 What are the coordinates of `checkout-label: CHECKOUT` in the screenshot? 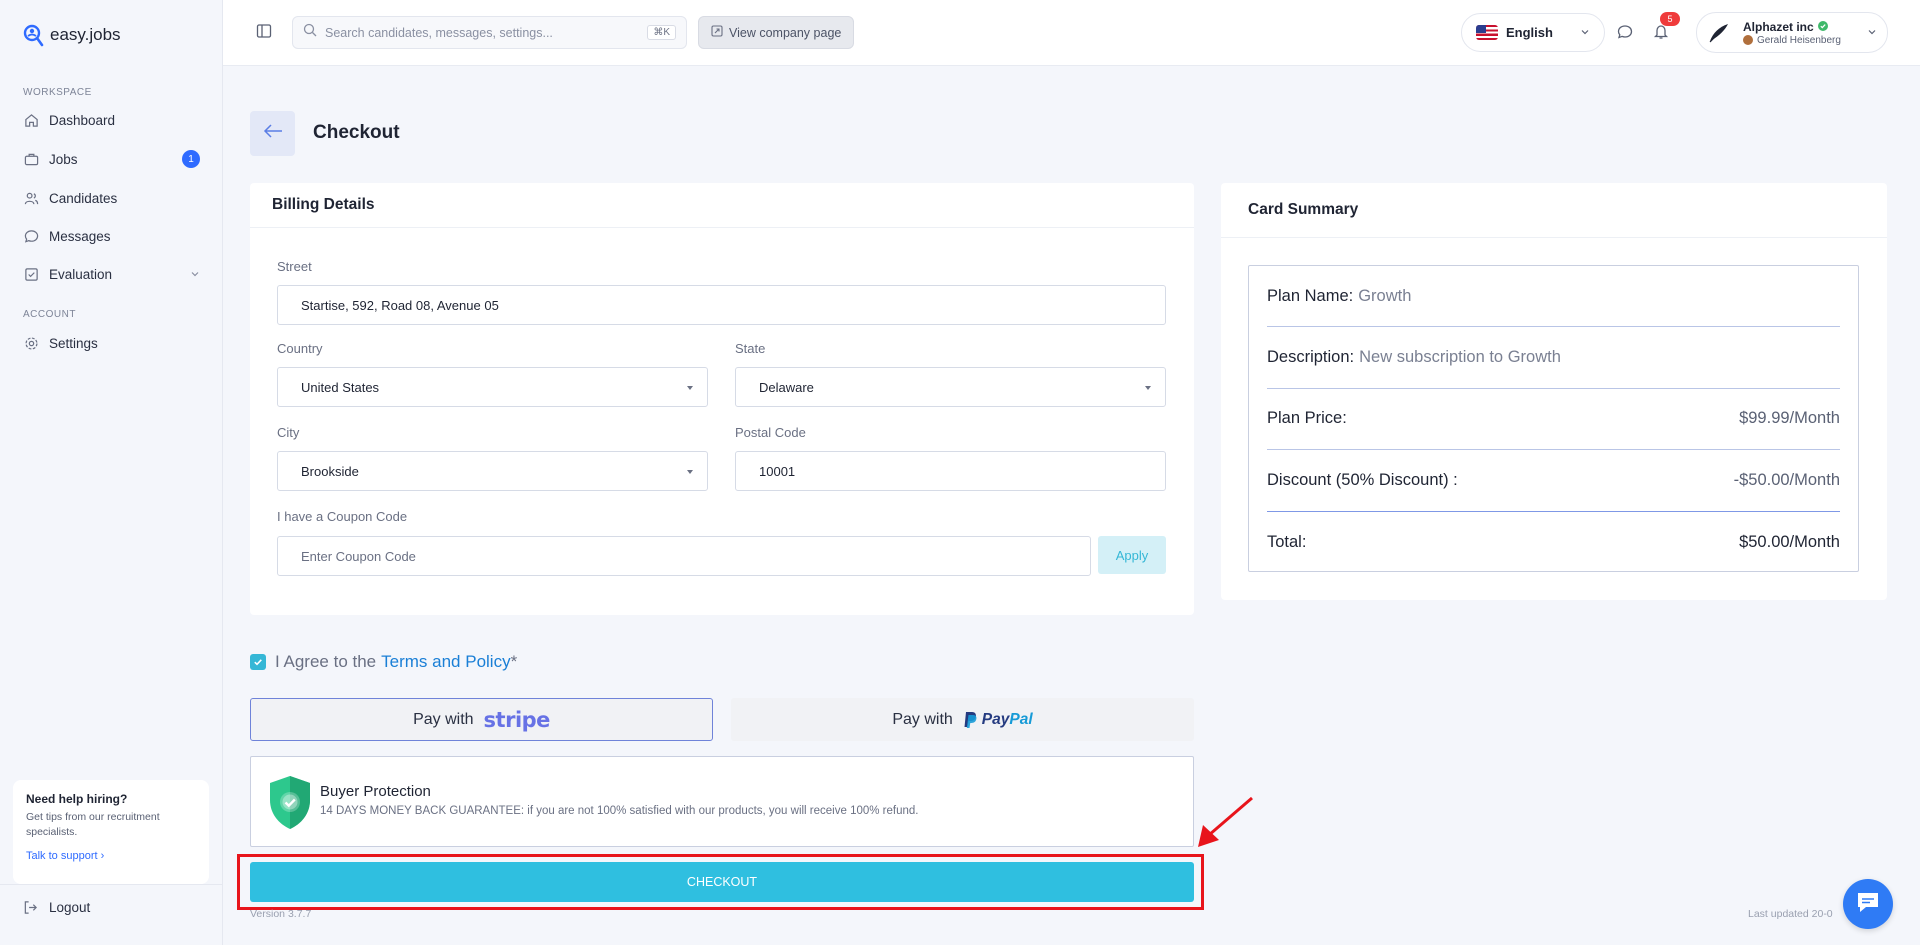 It's located at (722, 882).